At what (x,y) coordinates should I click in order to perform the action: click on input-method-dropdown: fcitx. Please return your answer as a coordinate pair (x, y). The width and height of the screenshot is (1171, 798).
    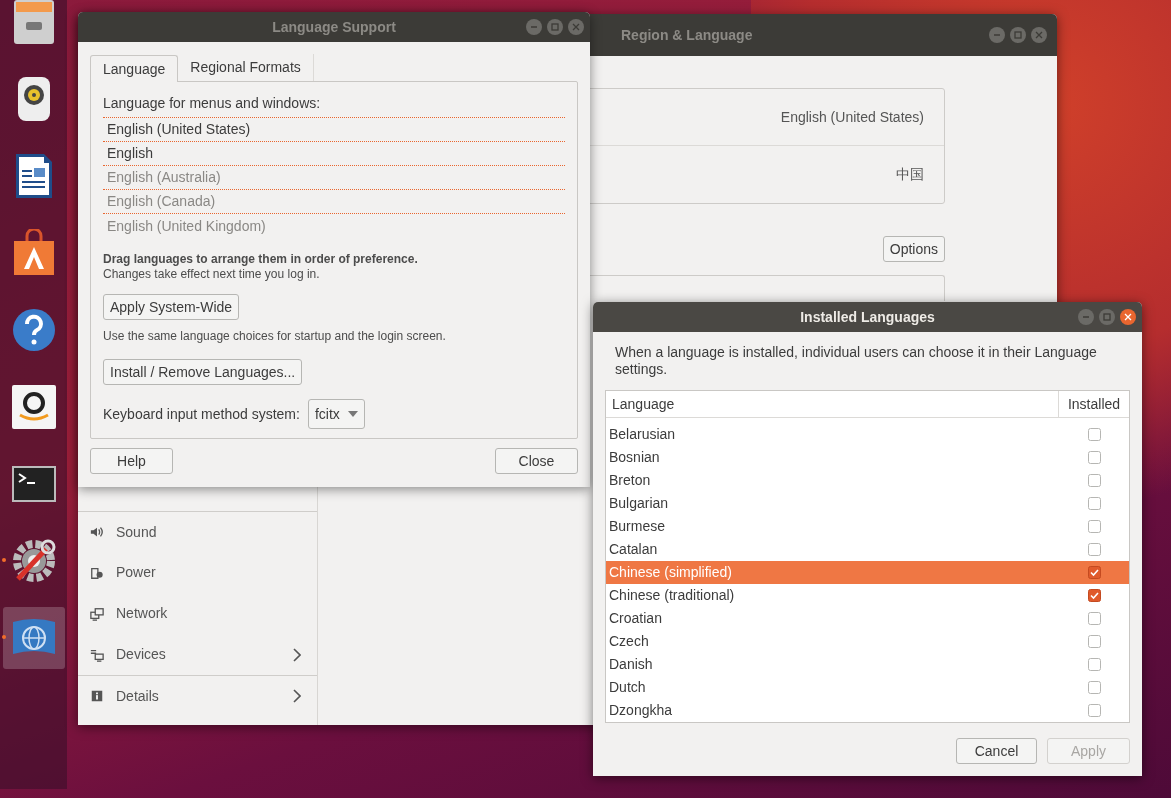
    Looking at the image, I should click on (336, 414).